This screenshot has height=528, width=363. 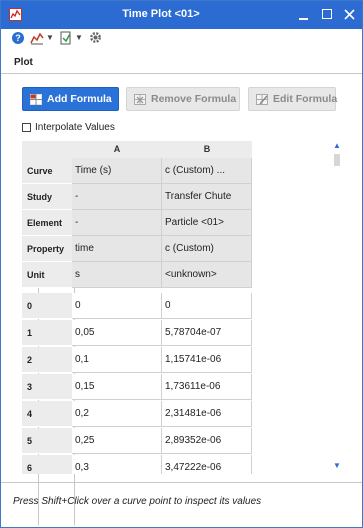 I want to click on edit-formula-button: Edit Formula, so click(x=293, y=99).